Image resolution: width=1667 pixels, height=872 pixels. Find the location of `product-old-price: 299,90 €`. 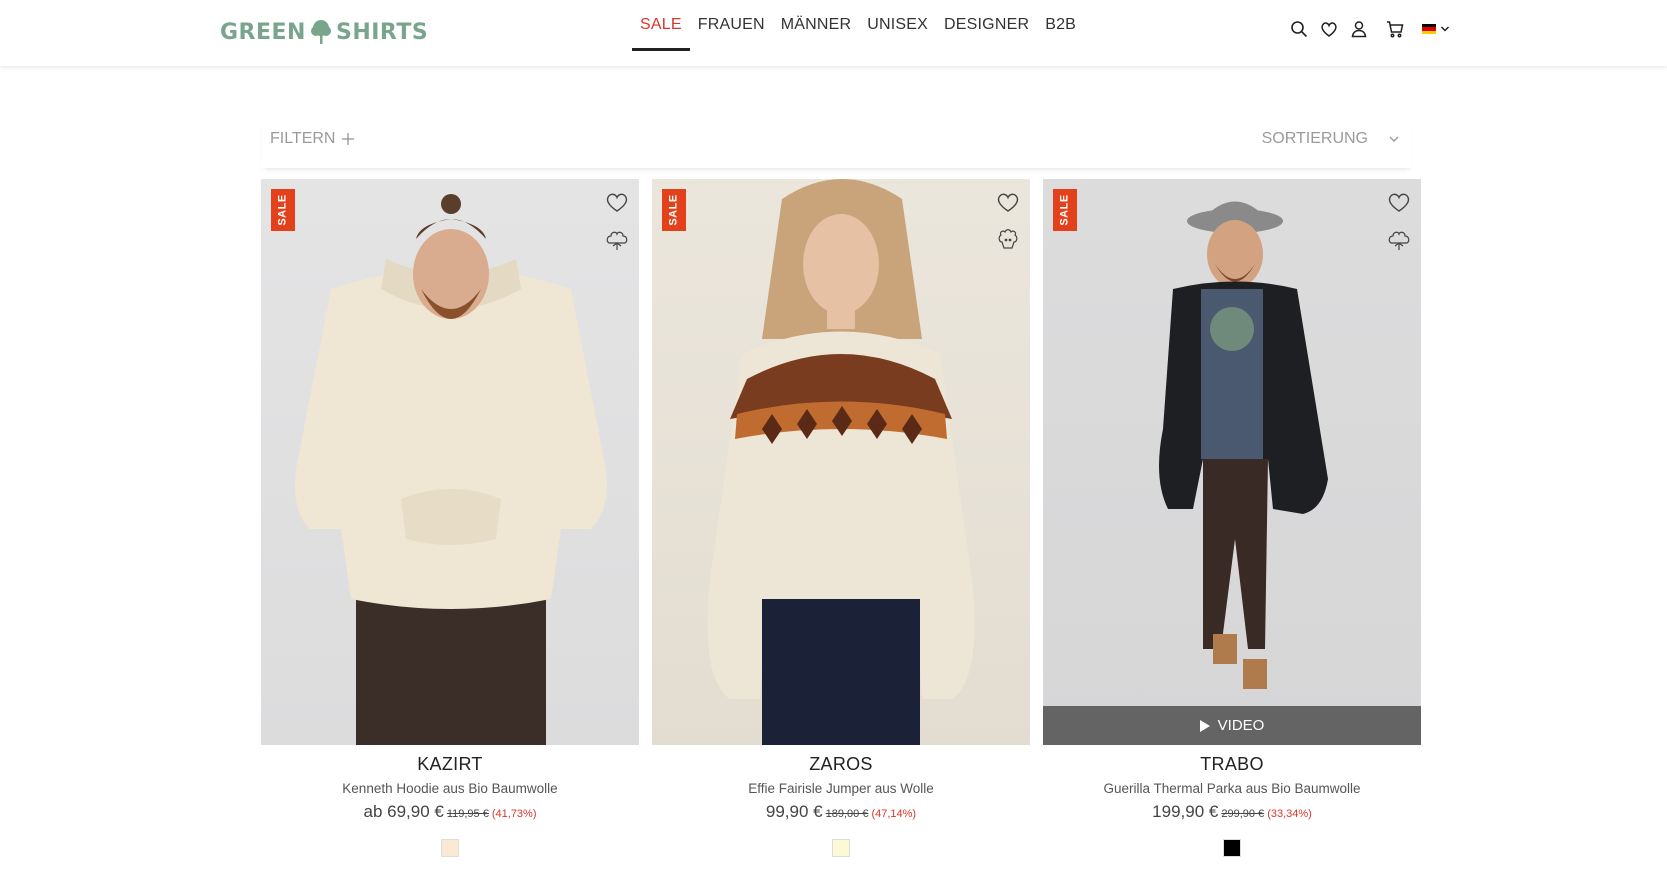

product-old-price: 299,90 € is located at coordinates (1243, 814).